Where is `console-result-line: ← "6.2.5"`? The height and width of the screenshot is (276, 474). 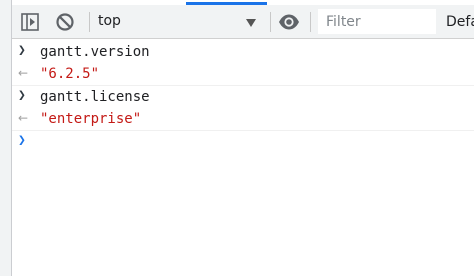 console-result-line: ← "6.2.5" is located at coordinates (243, 74).